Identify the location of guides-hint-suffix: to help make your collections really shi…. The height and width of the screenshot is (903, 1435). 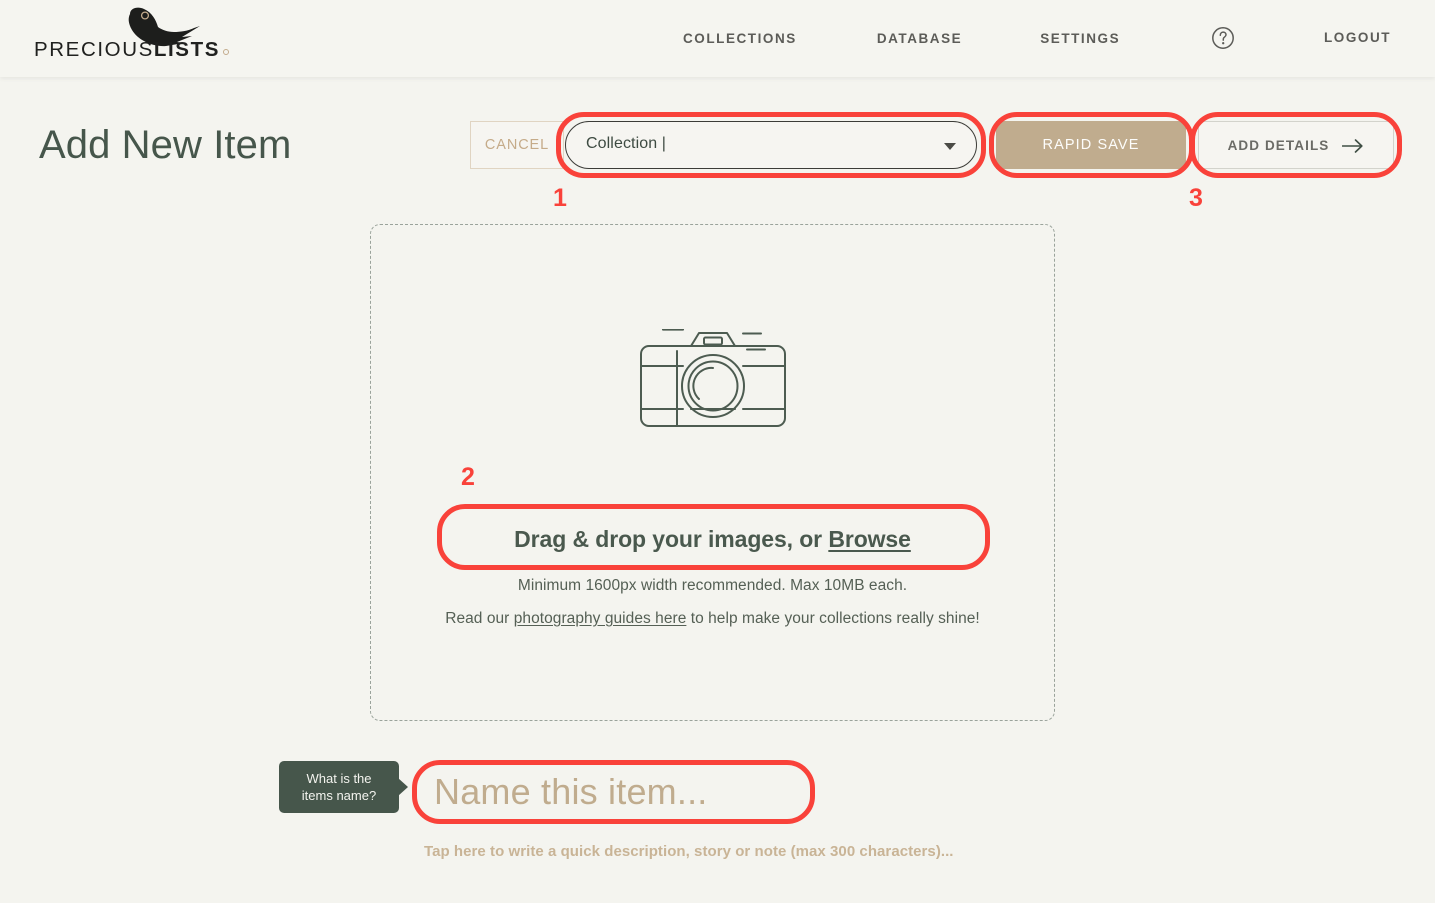
(833, 618).